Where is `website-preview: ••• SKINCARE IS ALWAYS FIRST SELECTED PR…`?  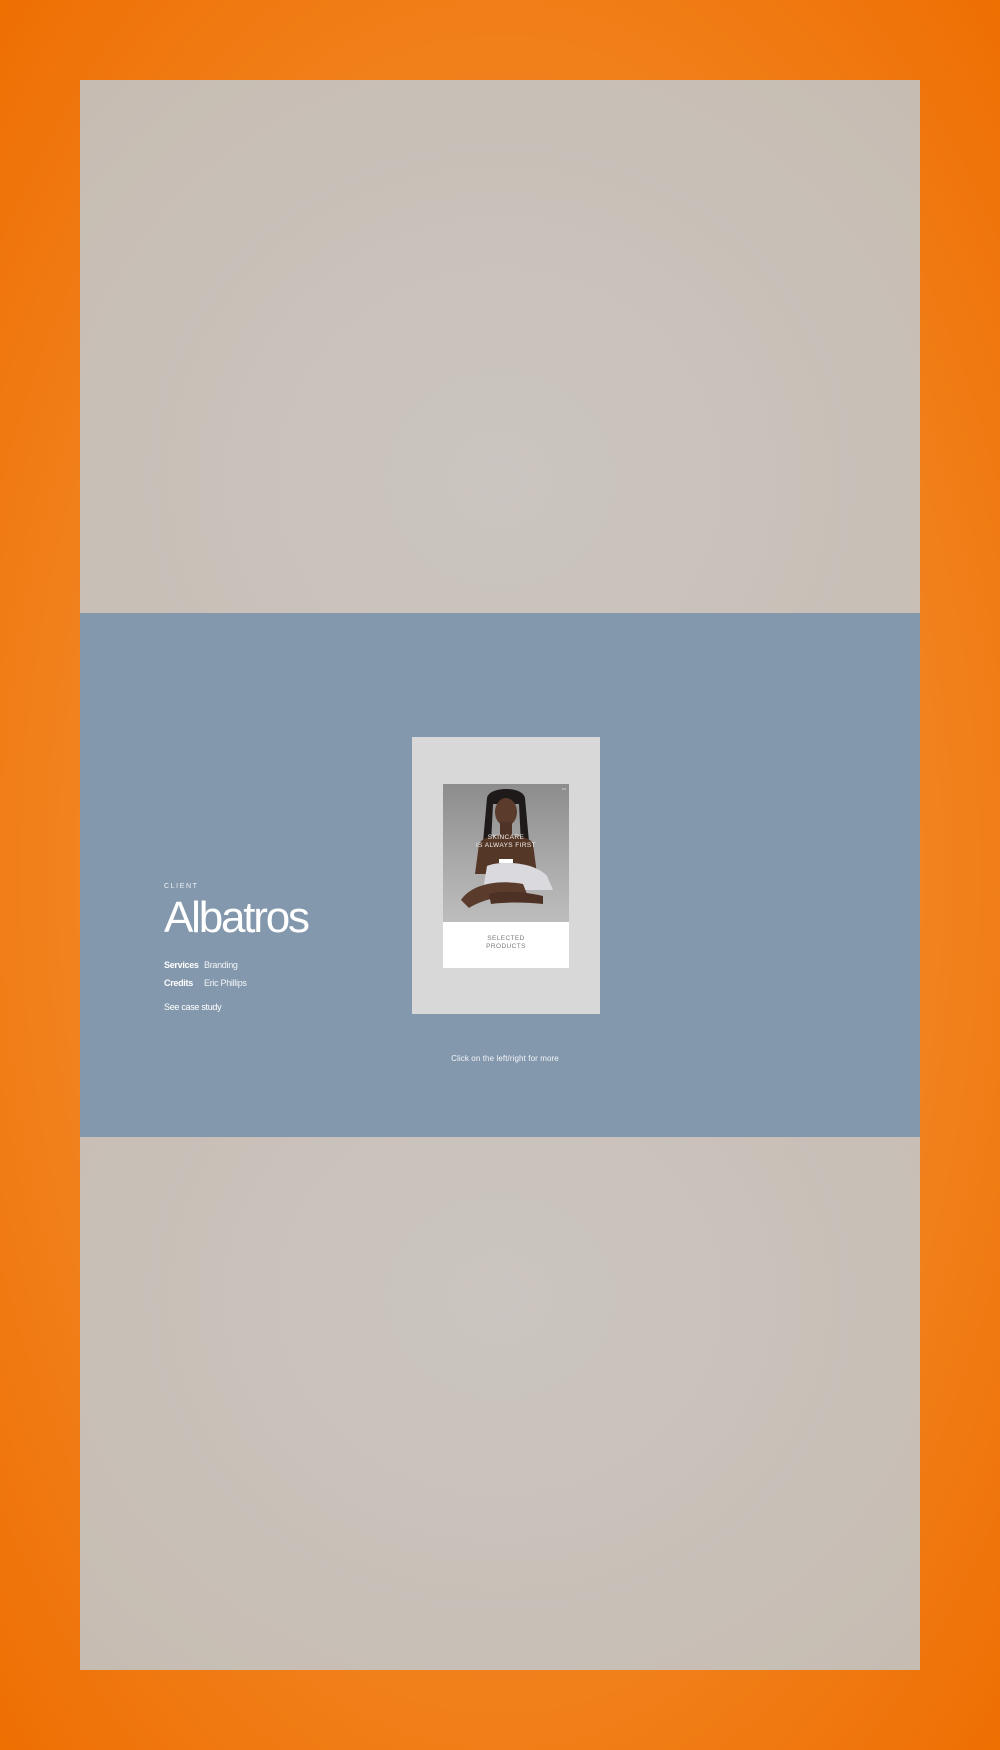 website-preview: ••• SKINCARE IS ALWAYS FIRST SELECTED PR… is located at coordinates (506, 876).